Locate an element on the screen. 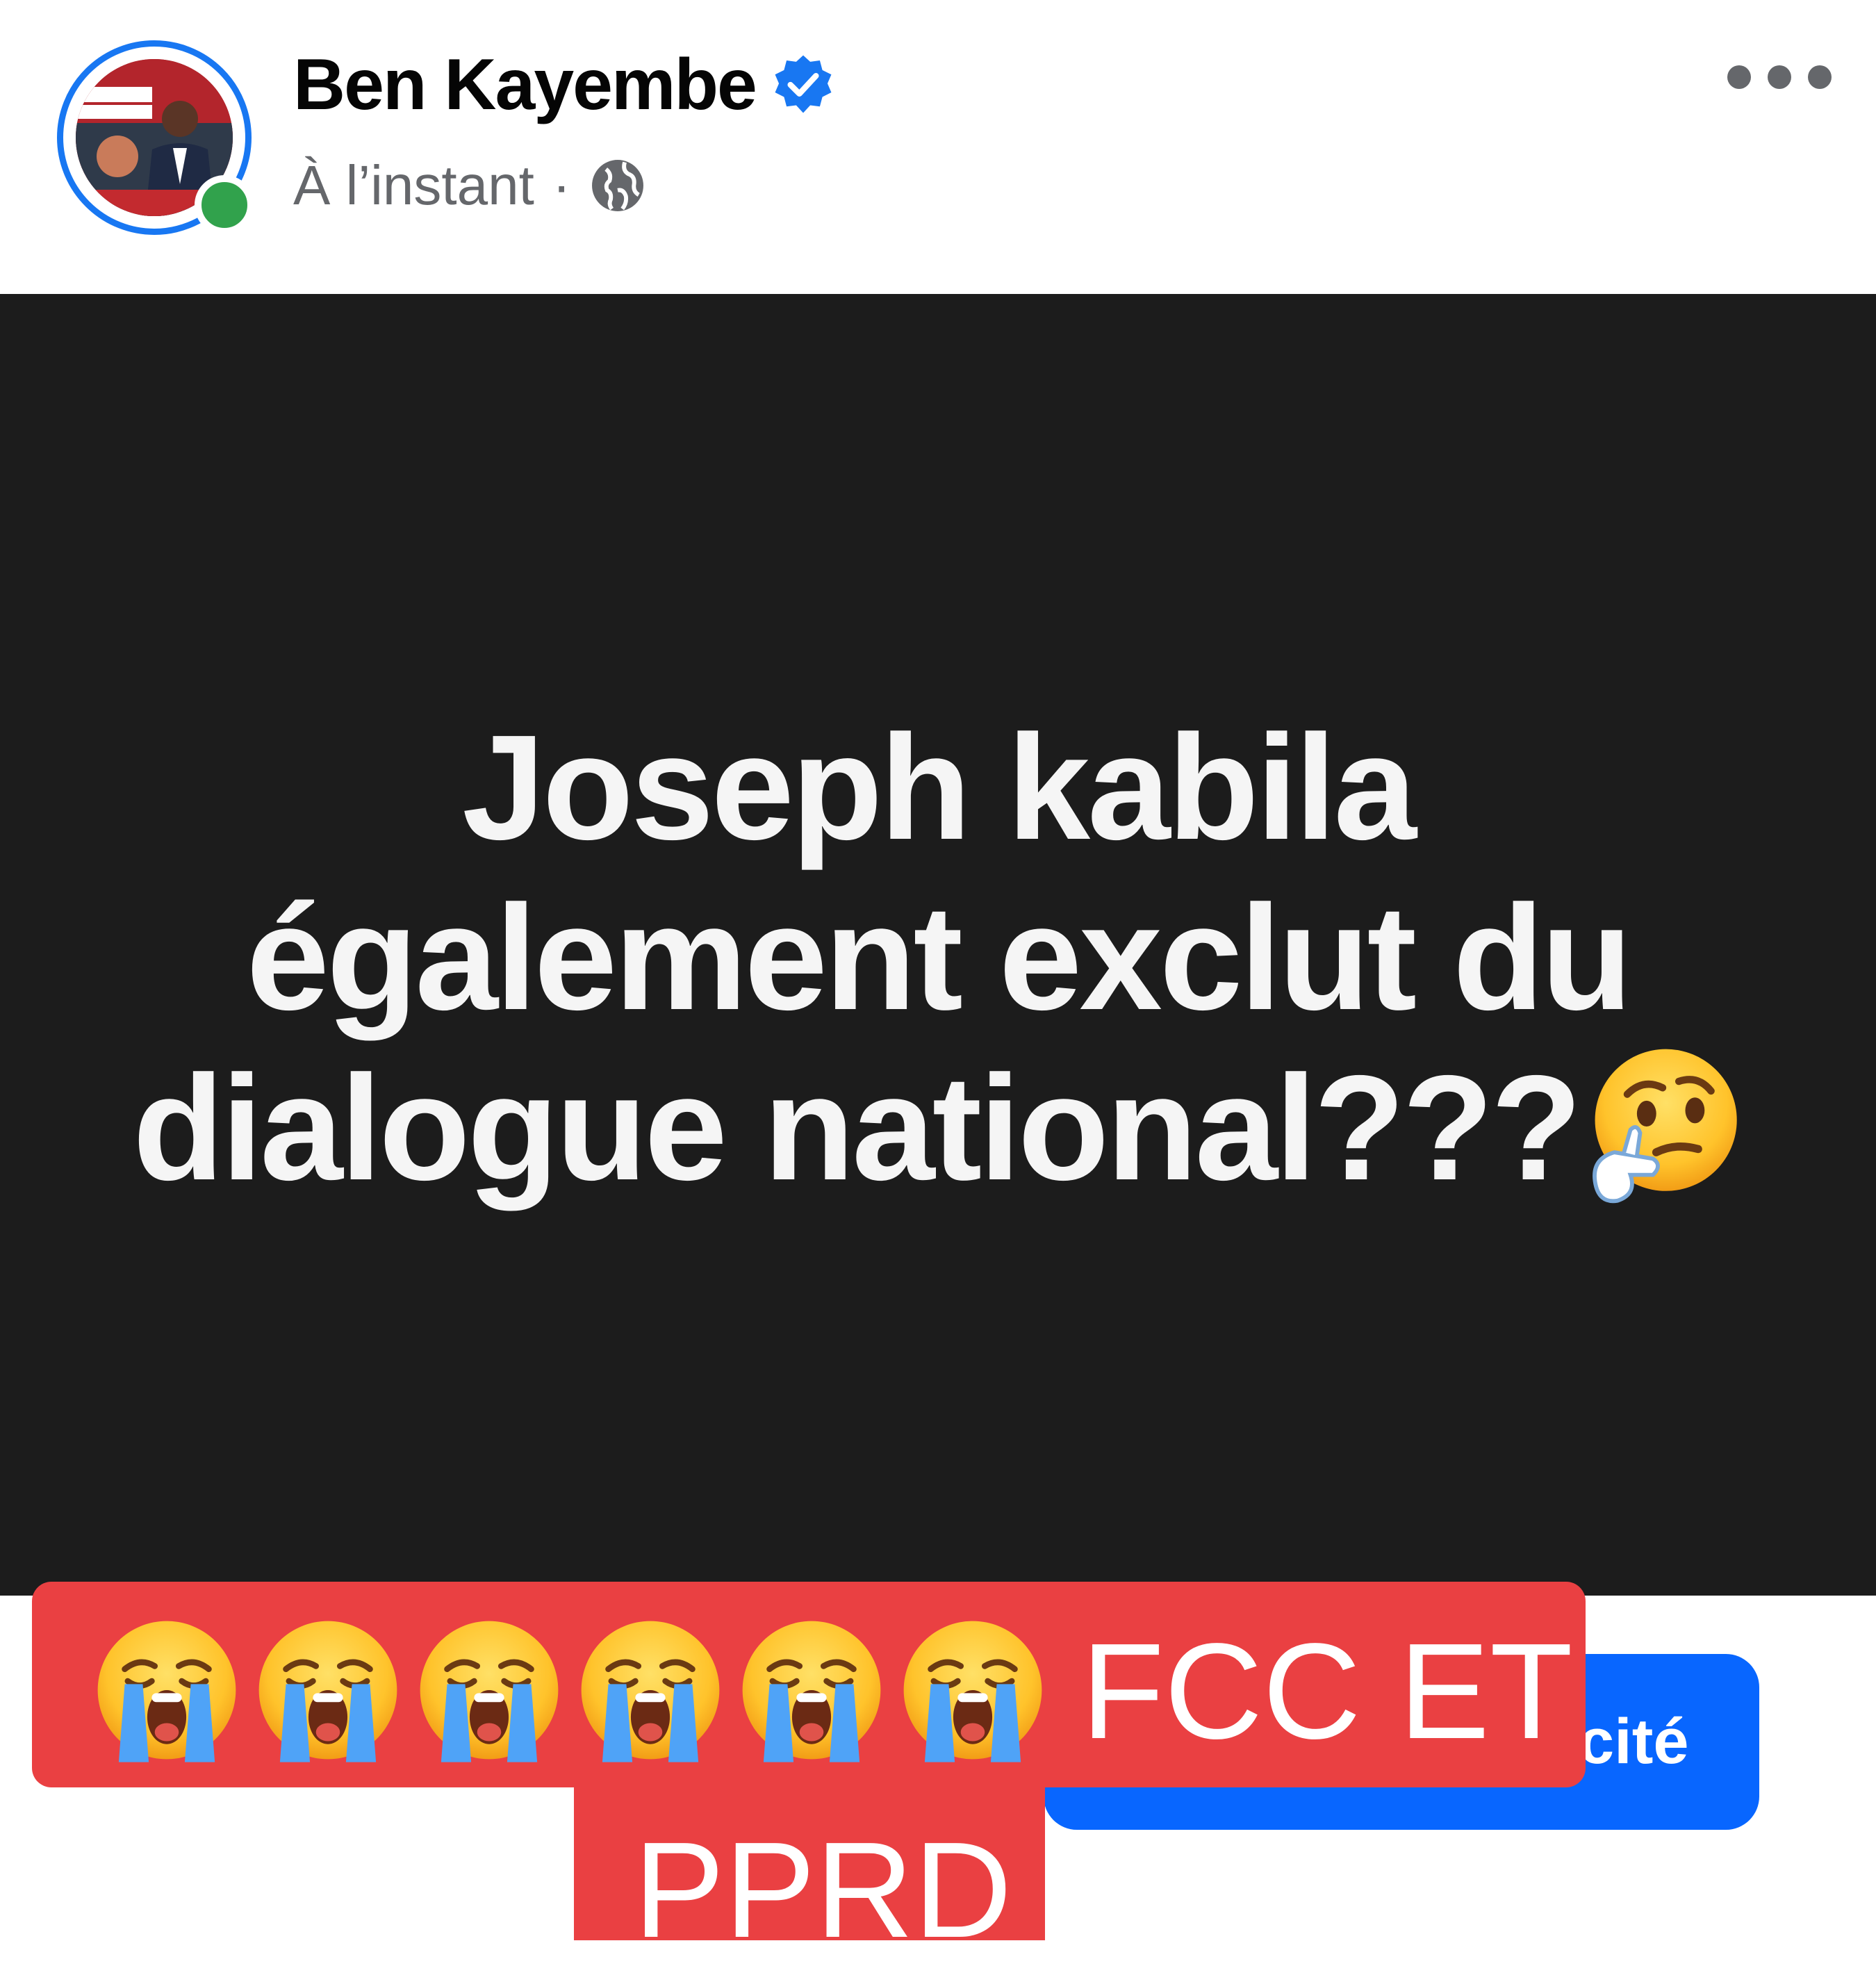 The height and width of the screenshot is (1966, 1876). caption-emoji-row is located at coordinates (570, 1690).